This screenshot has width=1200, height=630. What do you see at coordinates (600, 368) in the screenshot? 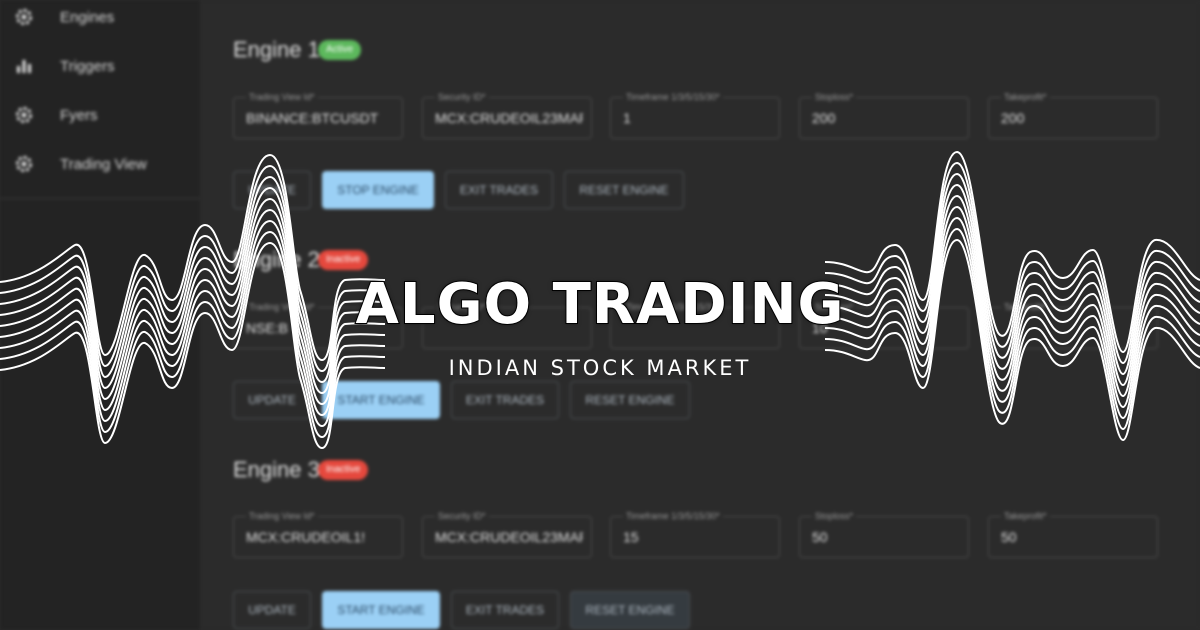
I see `banner-subtitle: INDIAN STOCK MARKET` at bounding box center [600, 368].